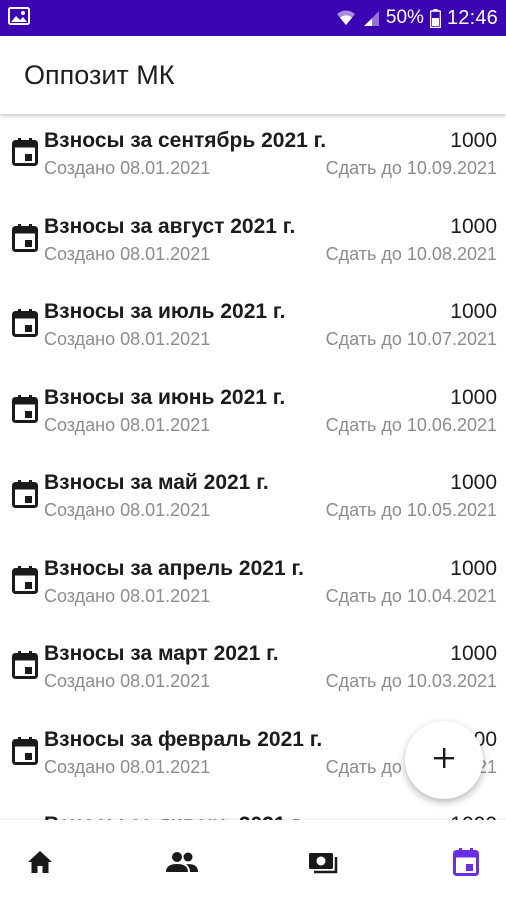  I want to click on bottom-navigation, so click(253, 860).